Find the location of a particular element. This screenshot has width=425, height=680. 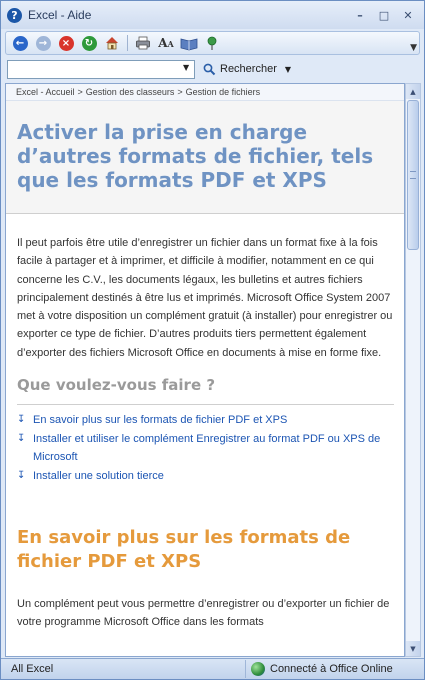

title-bar: ? Excel - Aide – □ ✕ is located at coordinates (212, 15).